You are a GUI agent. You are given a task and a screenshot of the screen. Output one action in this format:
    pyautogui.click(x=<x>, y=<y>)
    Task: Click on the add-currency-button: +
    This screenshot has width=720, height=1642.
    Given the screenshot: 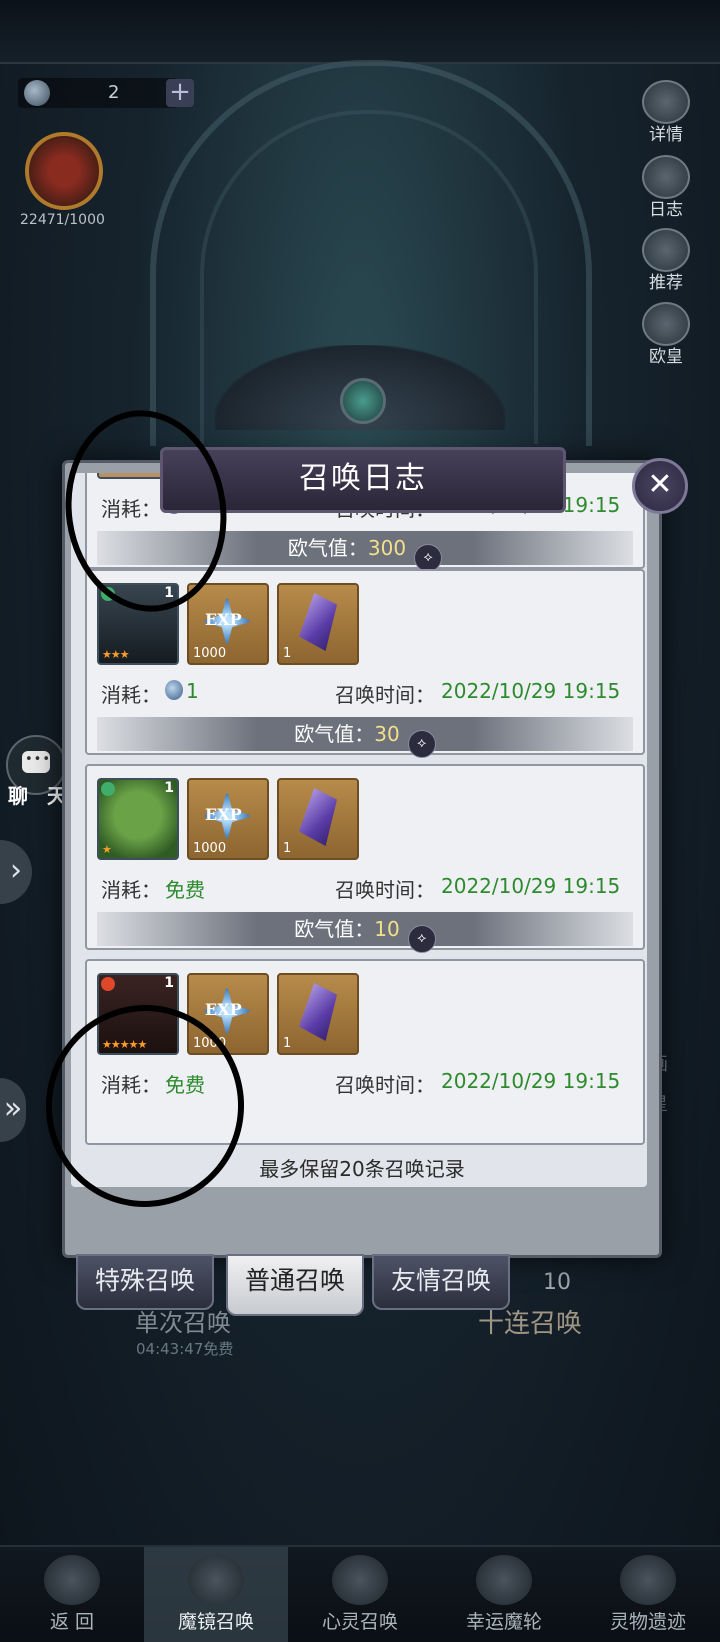 What is the action you would take?
    pyautogui.click(x=180, y=93)
    